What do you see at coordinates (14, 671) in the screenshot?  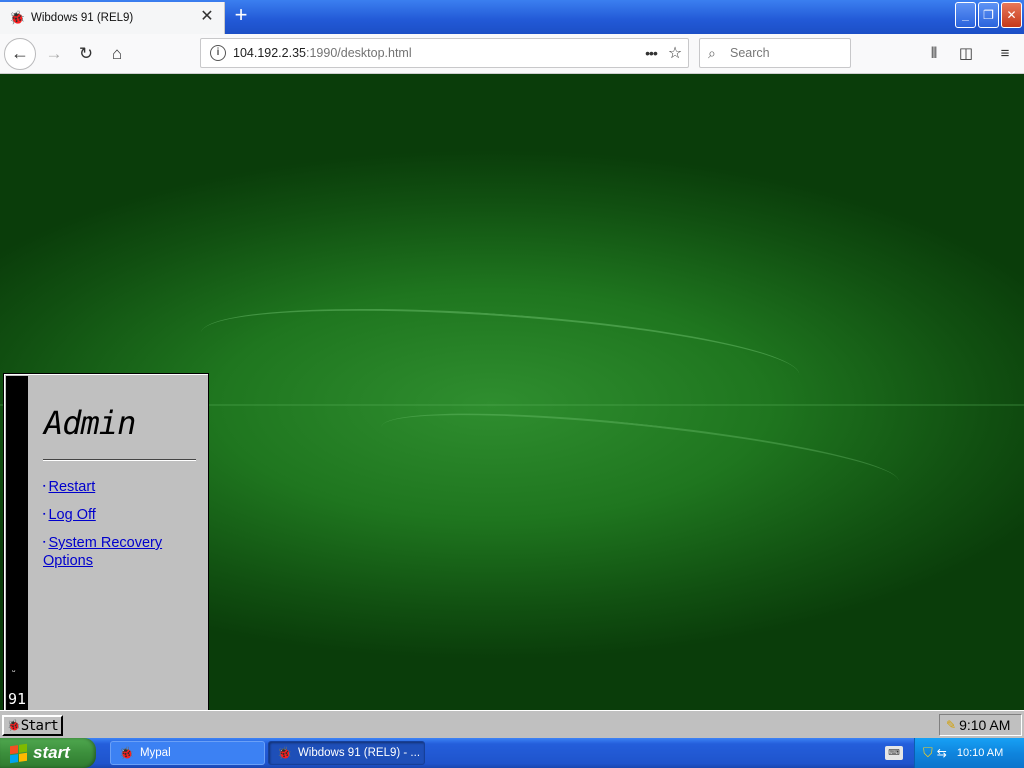 I see `stripe-glyph: ᵕ` at bounding box center [14, 671].